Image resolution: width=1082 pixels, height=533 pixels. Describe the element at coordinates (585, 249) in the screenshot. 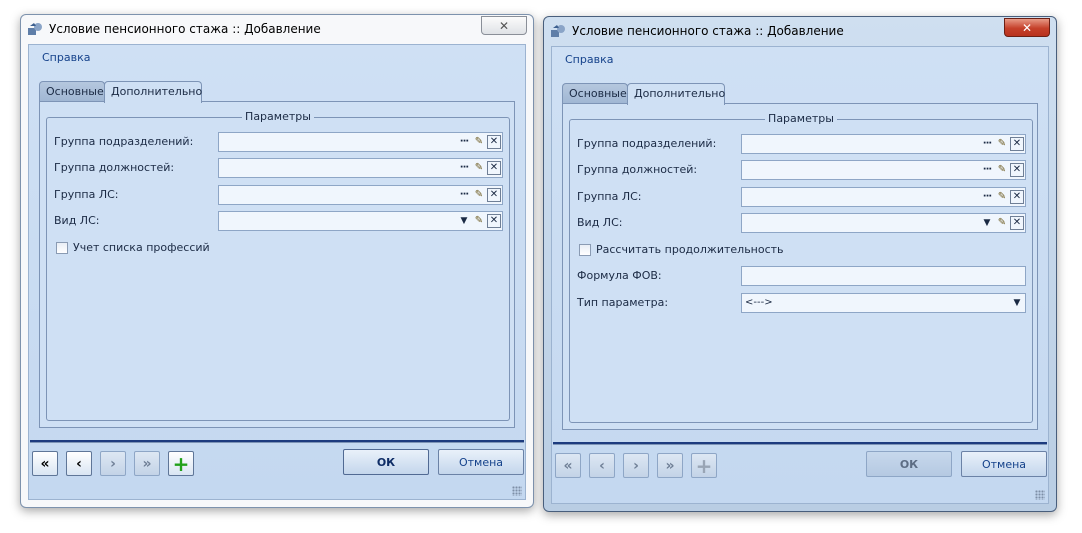

I see `calc-duration-checkbox` at that location.